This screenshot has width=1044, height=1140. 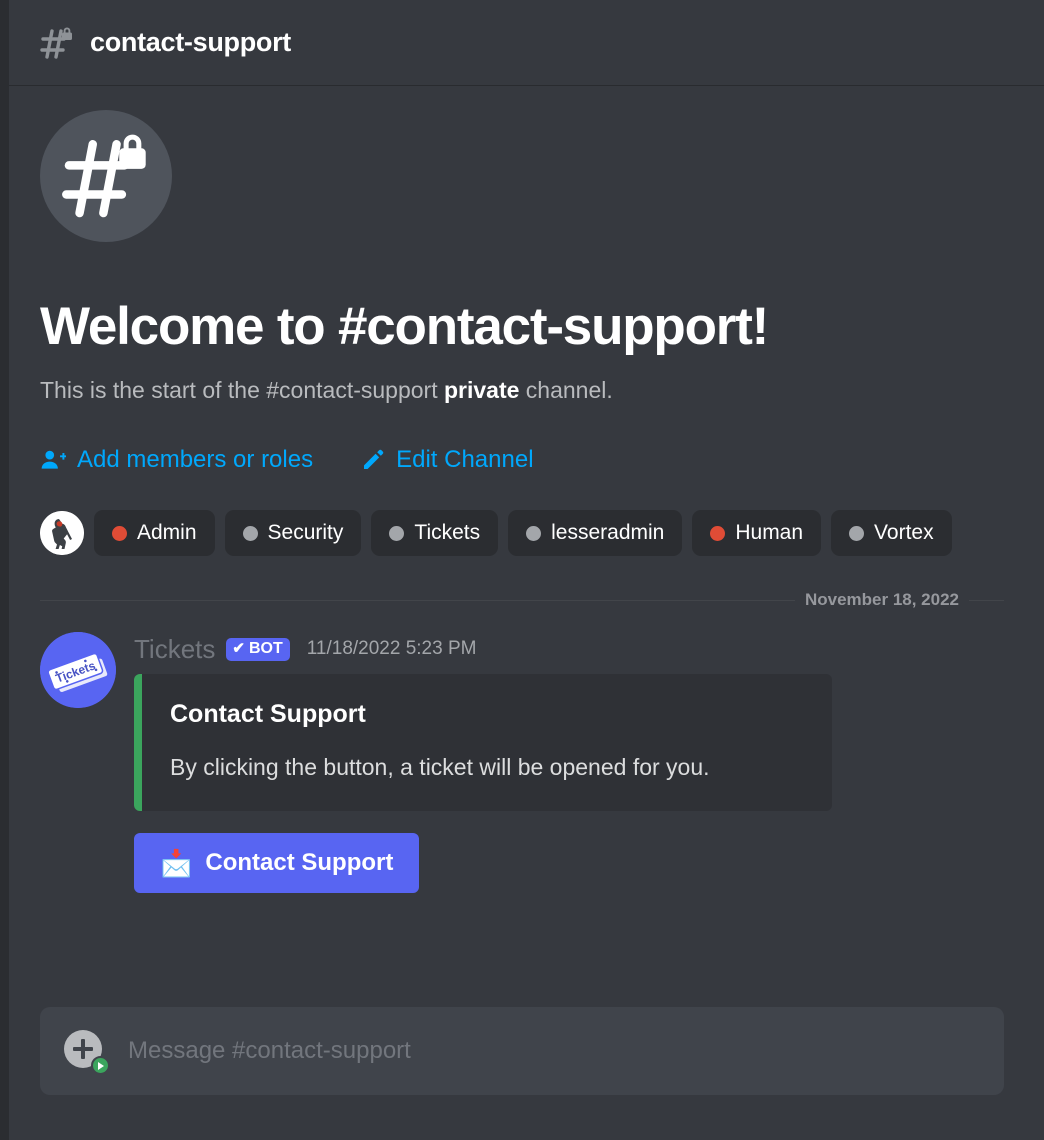 I want to click on role-pill-human: Human, so click(x=757, y=533).